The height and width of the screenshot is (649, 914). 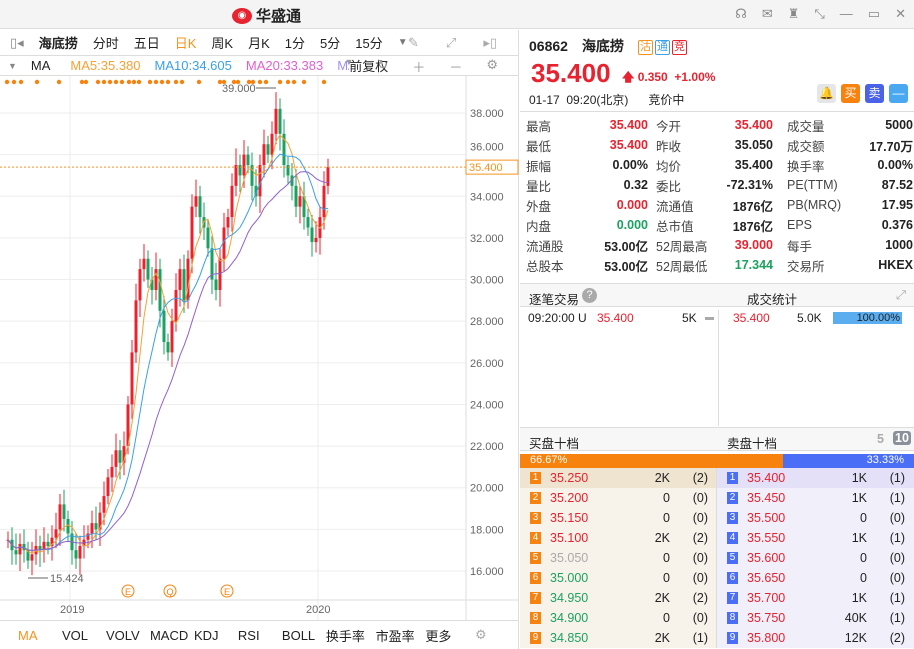 I want to click on help-icon: ?, so click(x=589, y=295).